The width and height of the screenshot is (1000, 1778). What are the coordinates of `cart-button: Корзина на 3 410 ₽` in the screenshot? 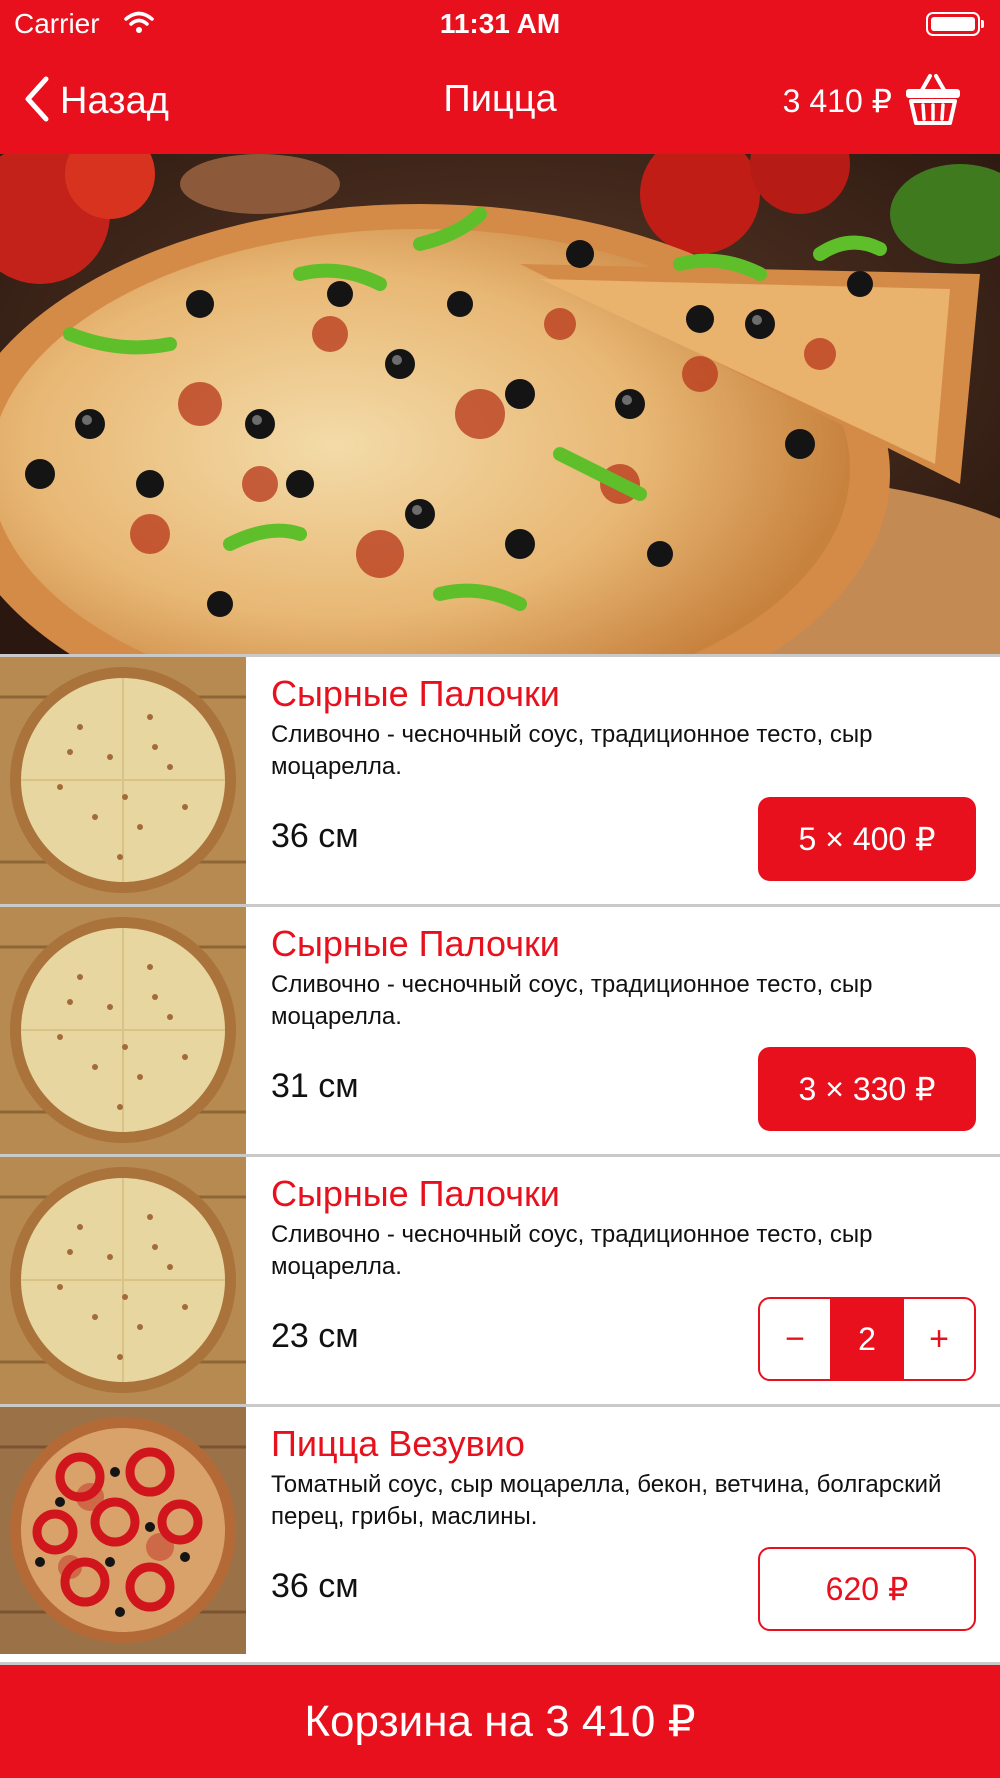 It's located at (500, 1720).